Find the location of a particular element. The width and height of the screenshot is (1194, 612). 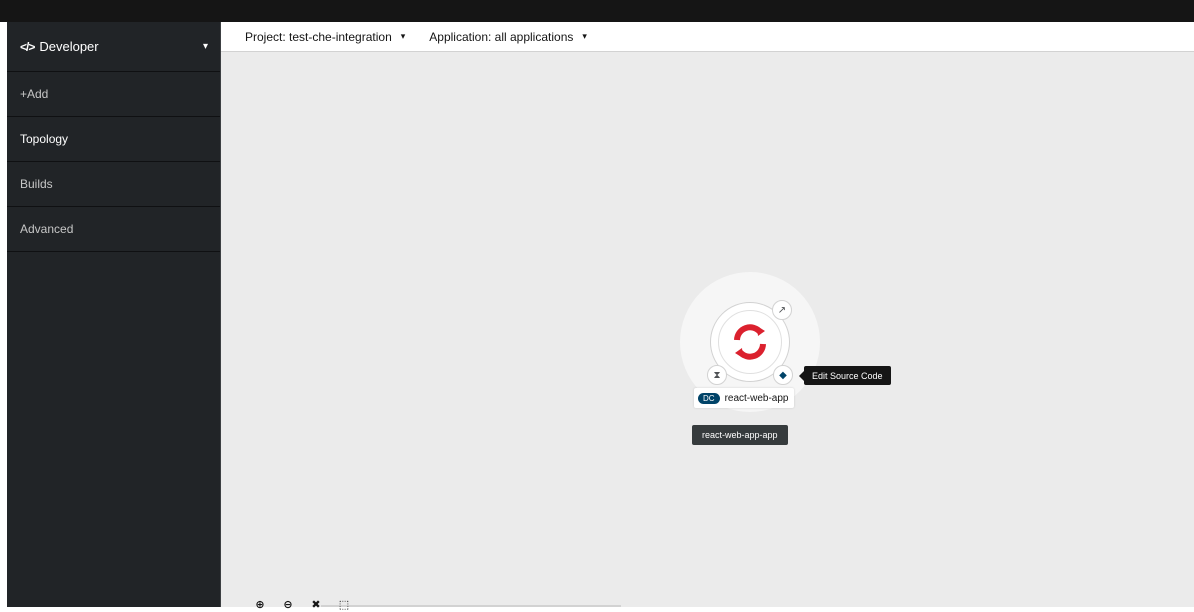

edit-source-code-tooltip: Edit Source Code is located at coordinates (845, 375).